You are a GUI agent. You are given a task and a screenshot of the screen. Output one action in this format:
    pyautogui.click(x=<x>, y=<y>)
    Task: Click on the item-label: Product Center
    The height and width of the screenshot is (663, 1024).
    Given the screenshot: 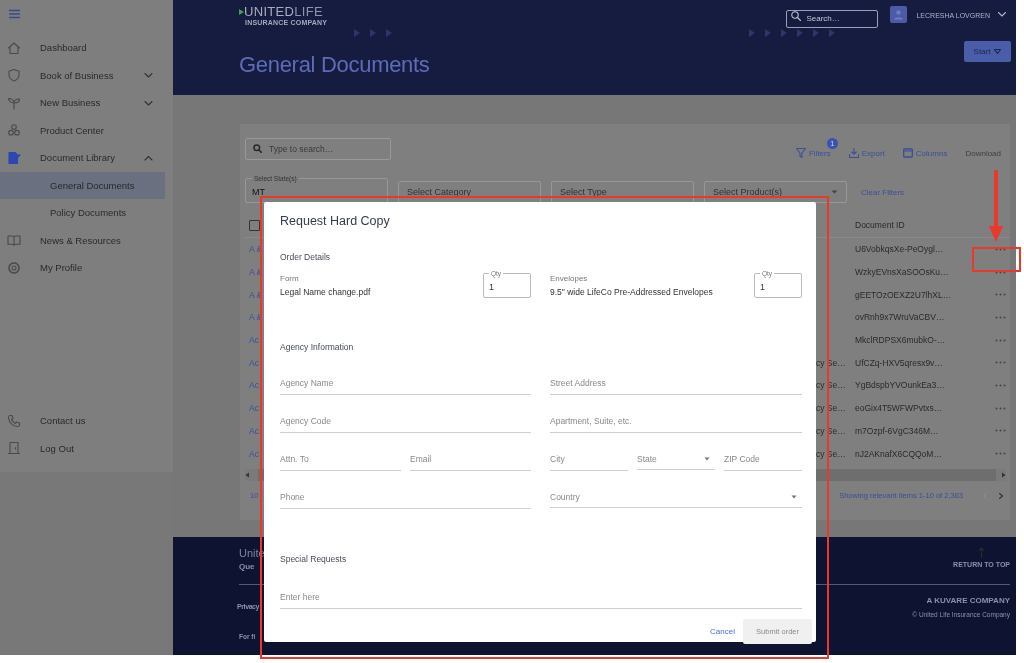 What is the action you would take?
    pyautogui.click(x=72, y=130)
    